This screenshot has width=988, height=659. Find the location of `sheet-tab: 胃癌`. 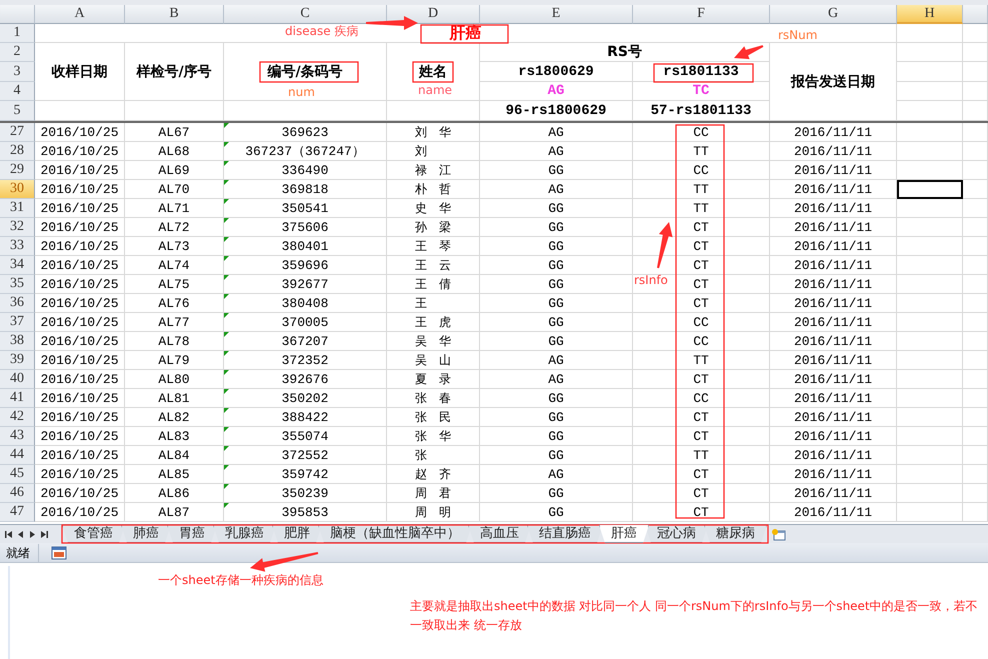

sheet-tab: 胃癌 is located at coordinates (192, 534).